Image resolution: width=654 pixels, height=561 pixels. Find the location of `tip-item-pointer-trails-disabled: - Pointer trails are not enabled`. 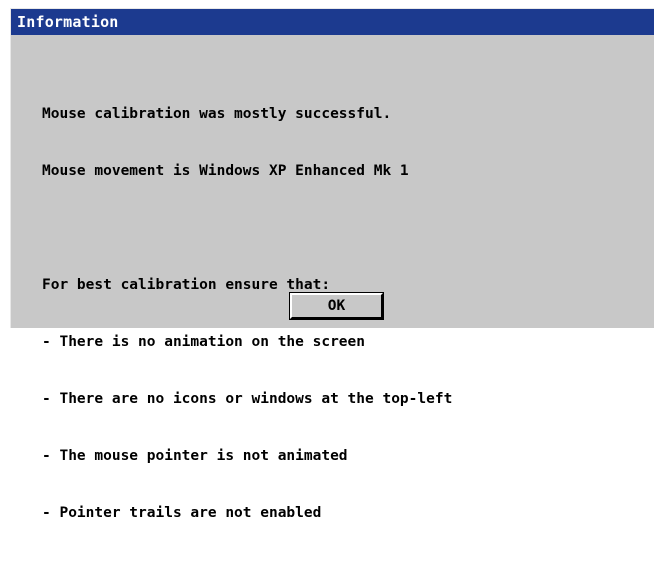

tip-item-pointer-trails-disabled: - Pointer trails are not enabled is located at coordinates (182, 513).